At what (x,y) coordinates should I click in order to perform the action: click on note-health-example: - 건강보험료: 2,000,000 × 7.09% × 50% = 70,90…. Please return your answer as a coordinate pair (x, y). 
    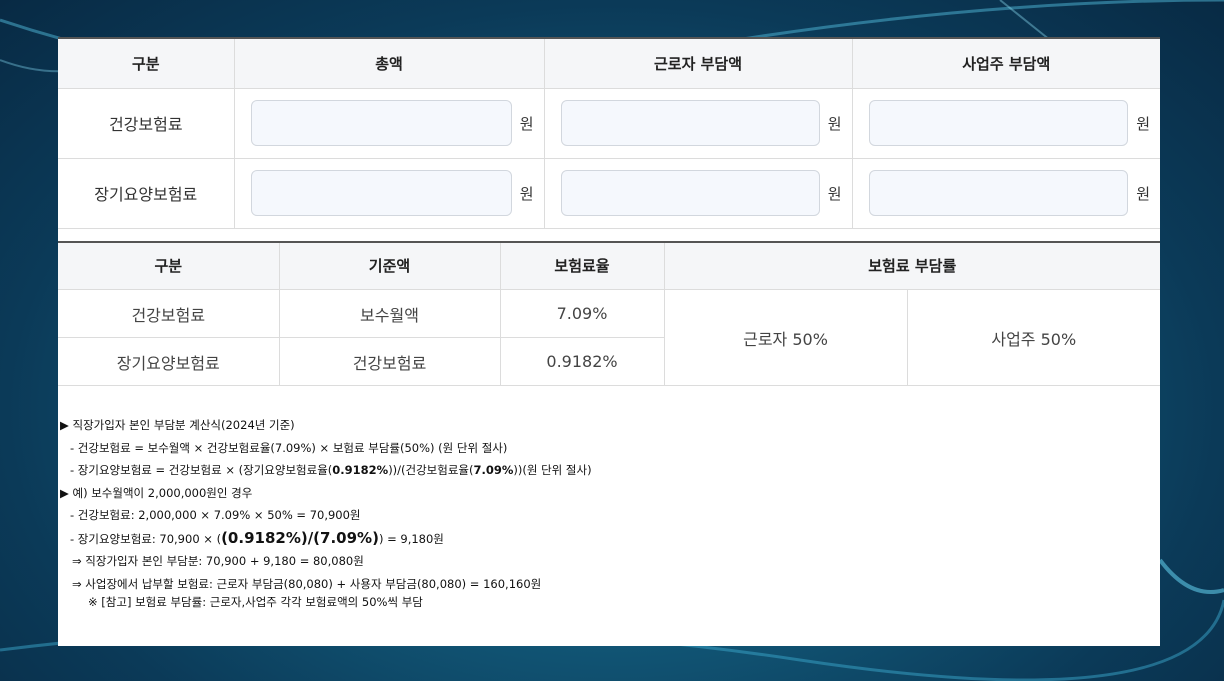
    Looking at the image, I should click on (215, 515).